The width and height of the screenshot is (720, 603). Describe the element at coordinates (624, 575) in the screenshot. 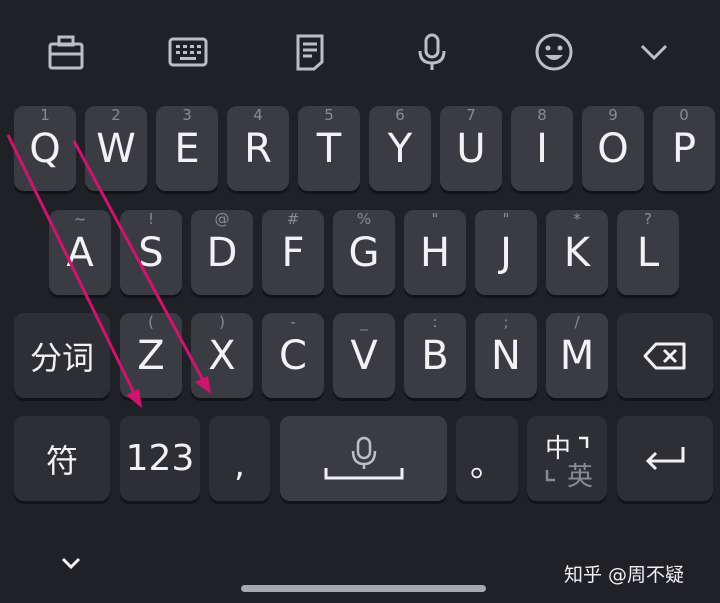

I see `watermark: 知乎 @周不疑` at that location.